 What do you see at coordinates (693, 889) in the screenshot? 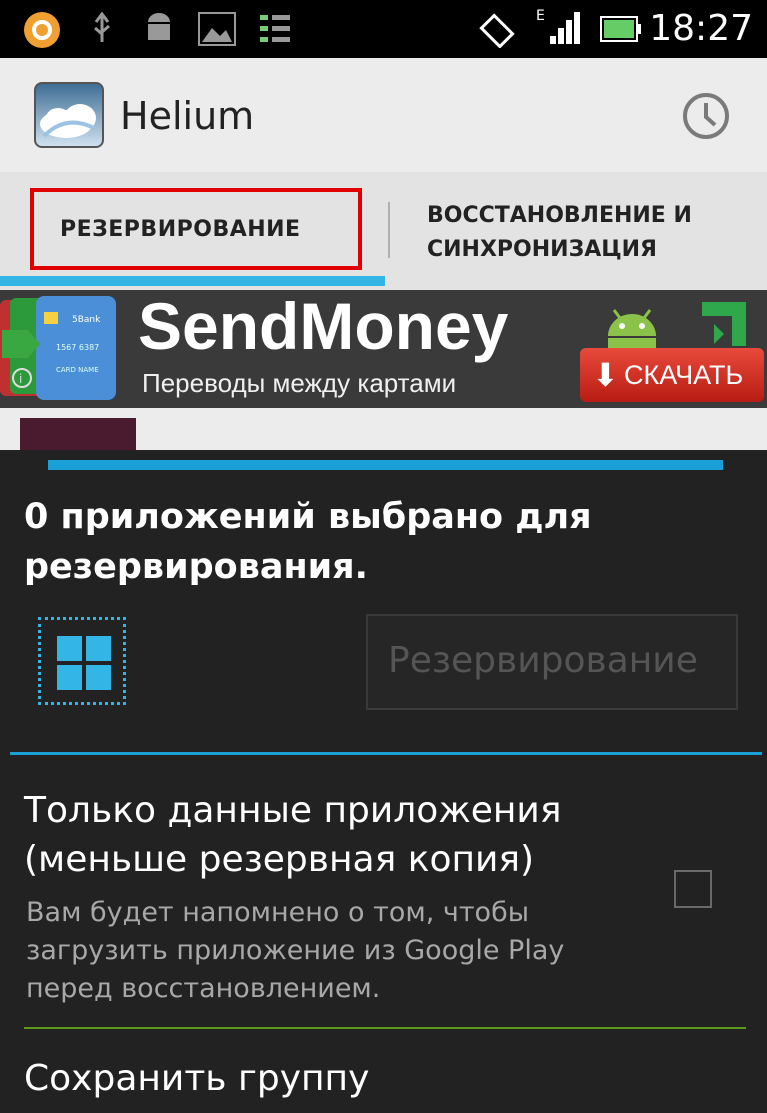
I see `app-data-only-checkbox` at bounding box center [693, 889].